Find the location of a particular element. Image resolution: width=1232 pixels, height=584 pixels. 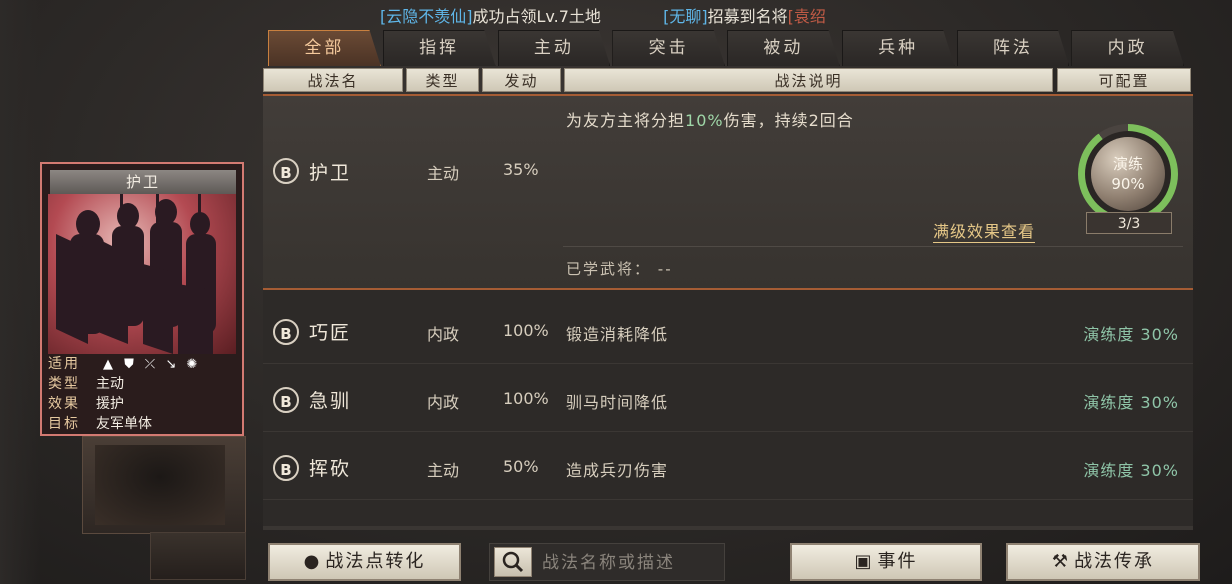

tactic-name: 挥砍 is located at coordinates (330, 469).